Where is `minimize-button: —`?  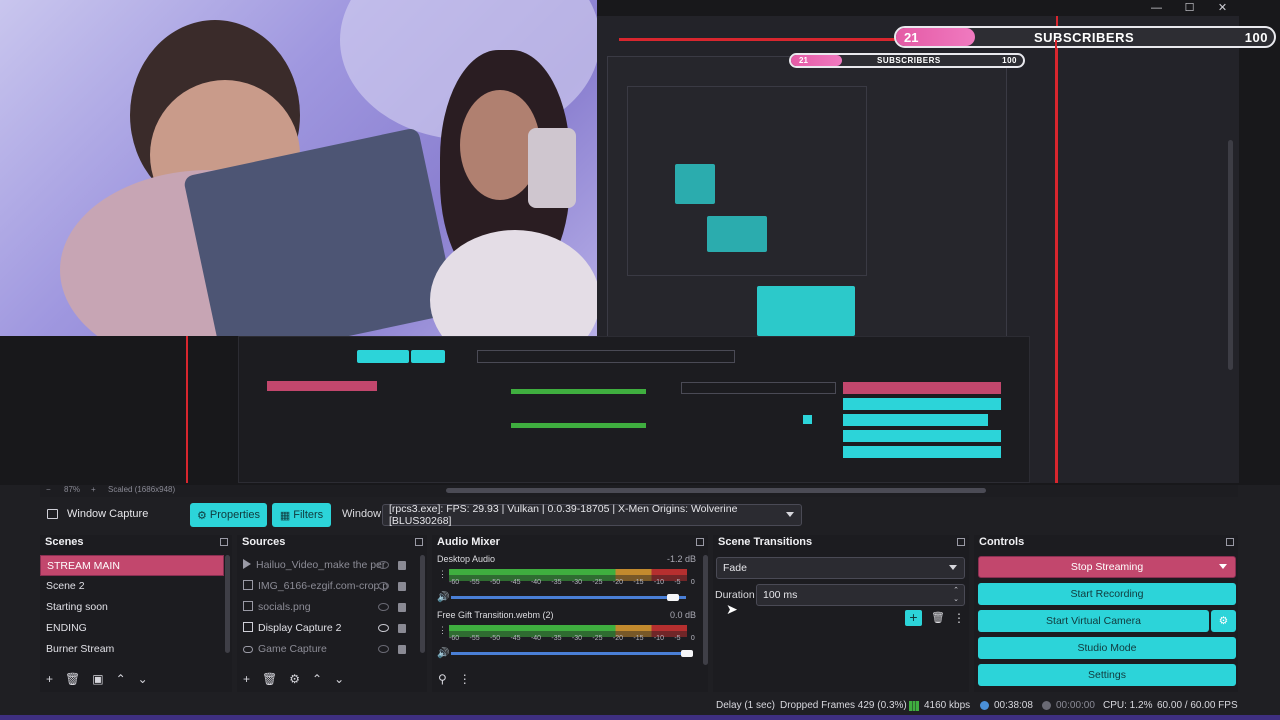 minimize-button: — is located at coordinates (1156, 8).